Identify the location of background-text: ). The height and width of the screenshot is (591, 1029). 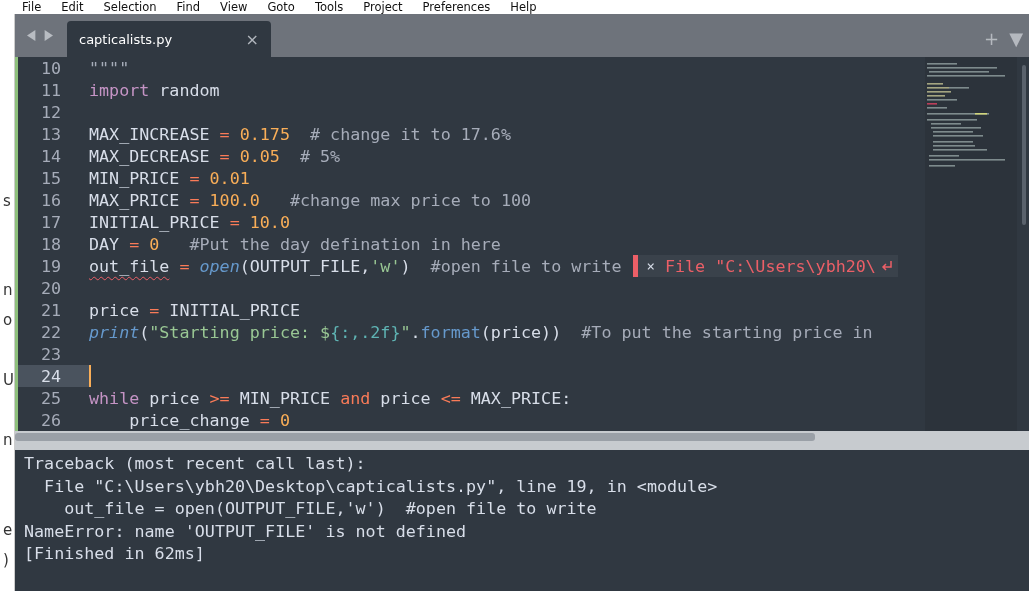
(6, 560).